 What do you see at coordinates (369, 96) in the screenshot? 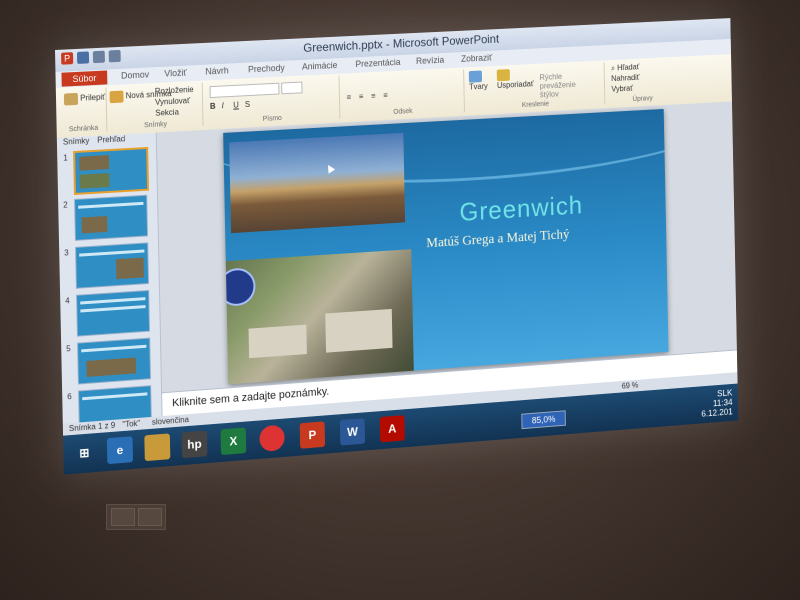
I see `align-buttons: ≡ ≡ ≡ ≡` at bounding box center [369, 96].